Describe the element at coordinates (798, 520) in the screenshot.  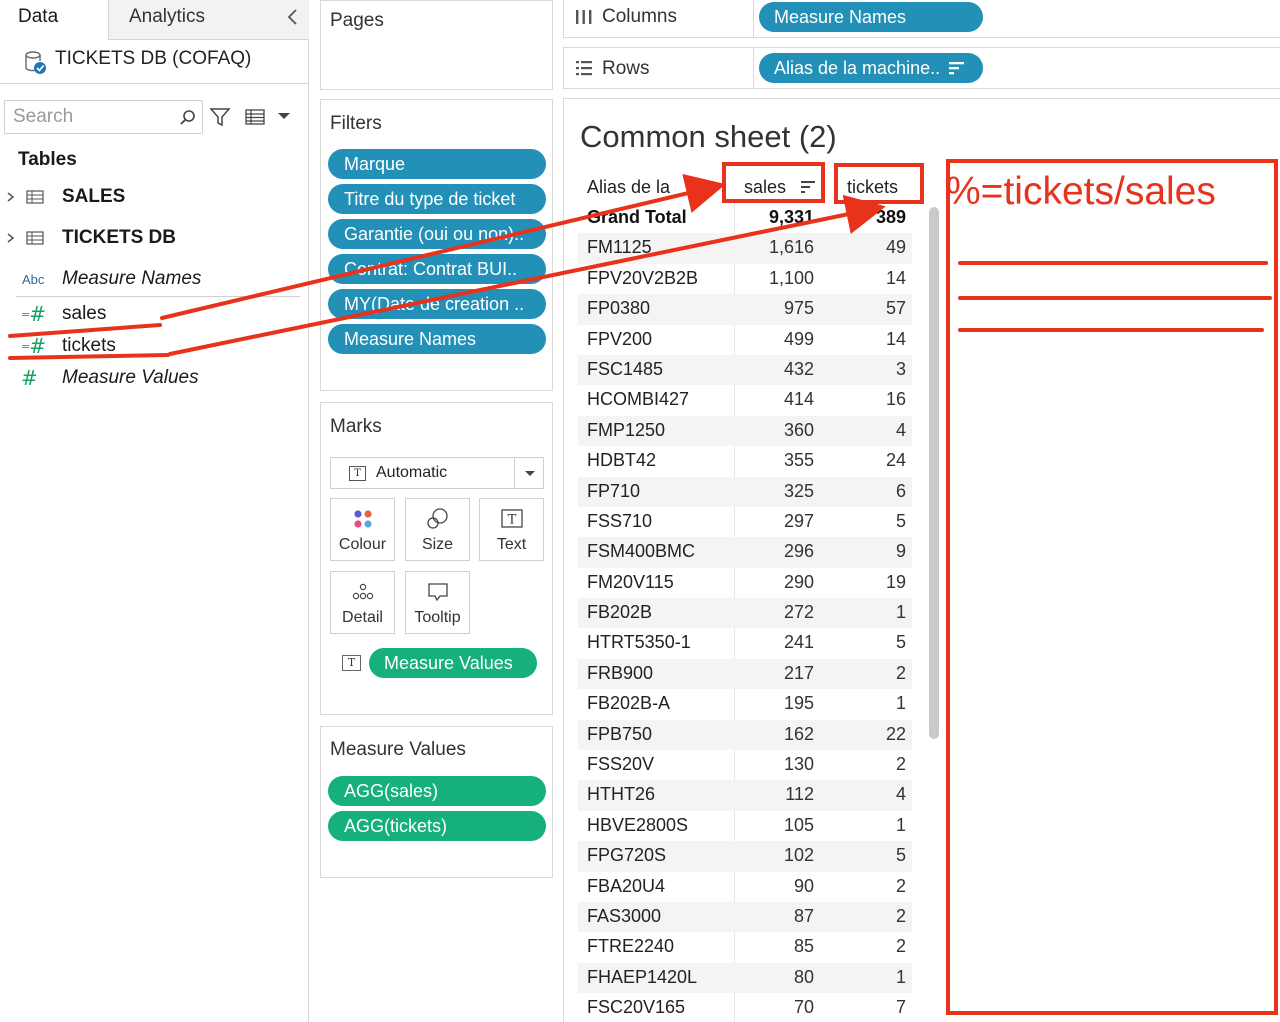
I see `row-sales-cell: 297` at that location.